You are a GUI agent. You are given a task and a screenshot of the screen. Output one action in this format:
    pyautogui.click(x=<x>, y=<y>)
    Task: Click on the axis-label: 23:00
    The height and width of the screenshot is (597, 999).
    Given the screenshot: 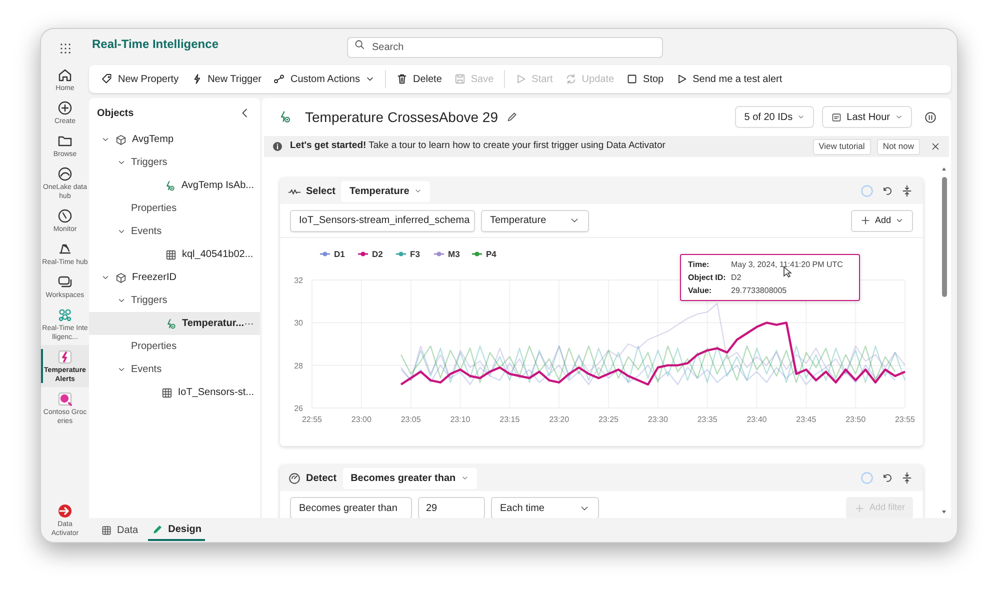 What is the action you would take?
    pyautogui.click(x=361, y=419)
    